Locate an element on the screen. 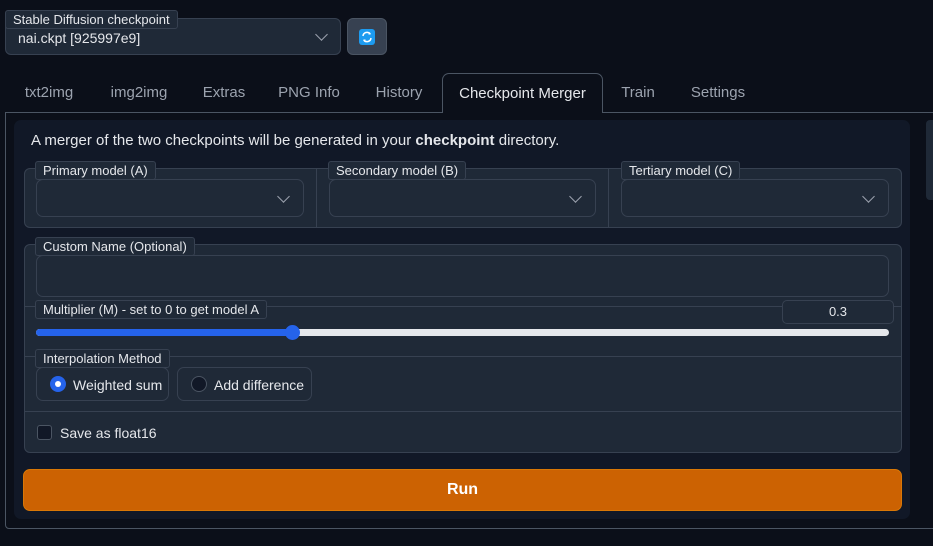 The image size is (933, 546). interpolation-label: Interpolation Method is located at coordinates (102, 358).